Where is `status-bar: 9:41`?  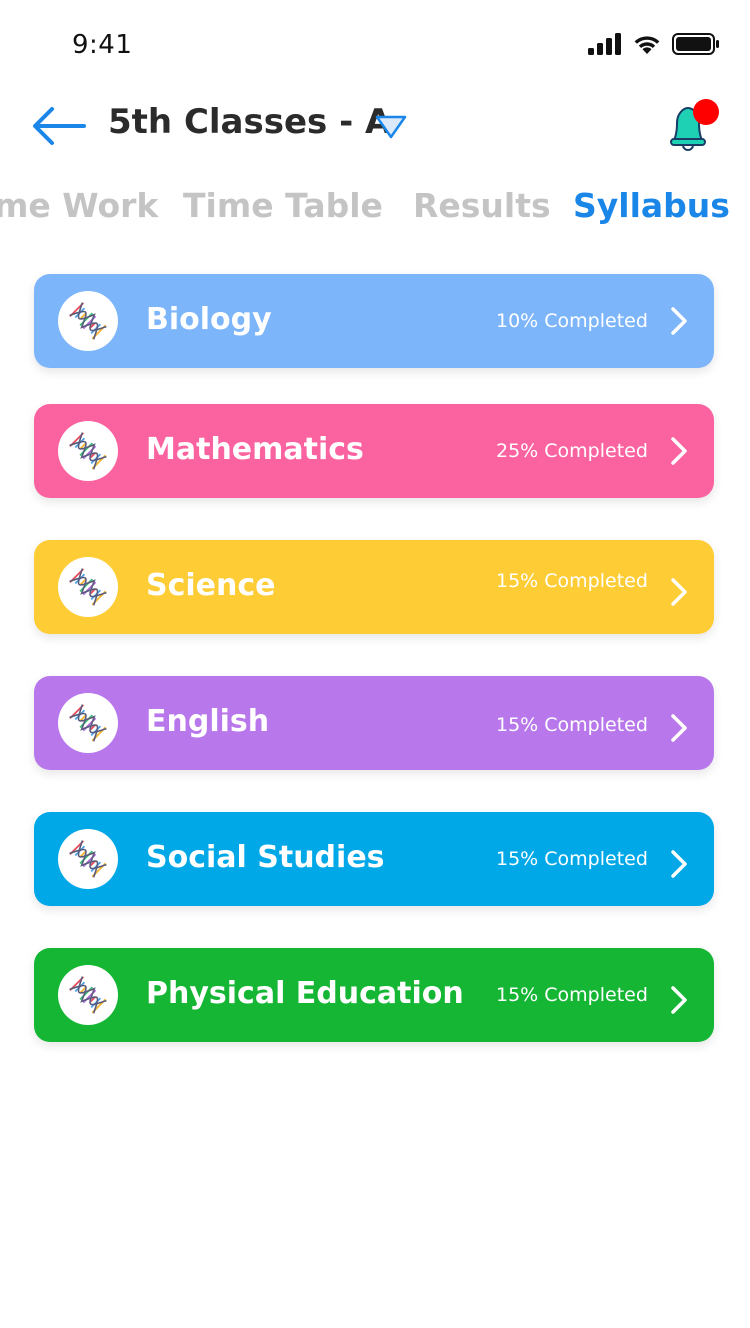 status-bar: 9:41 is located at coordinates (375, 46).